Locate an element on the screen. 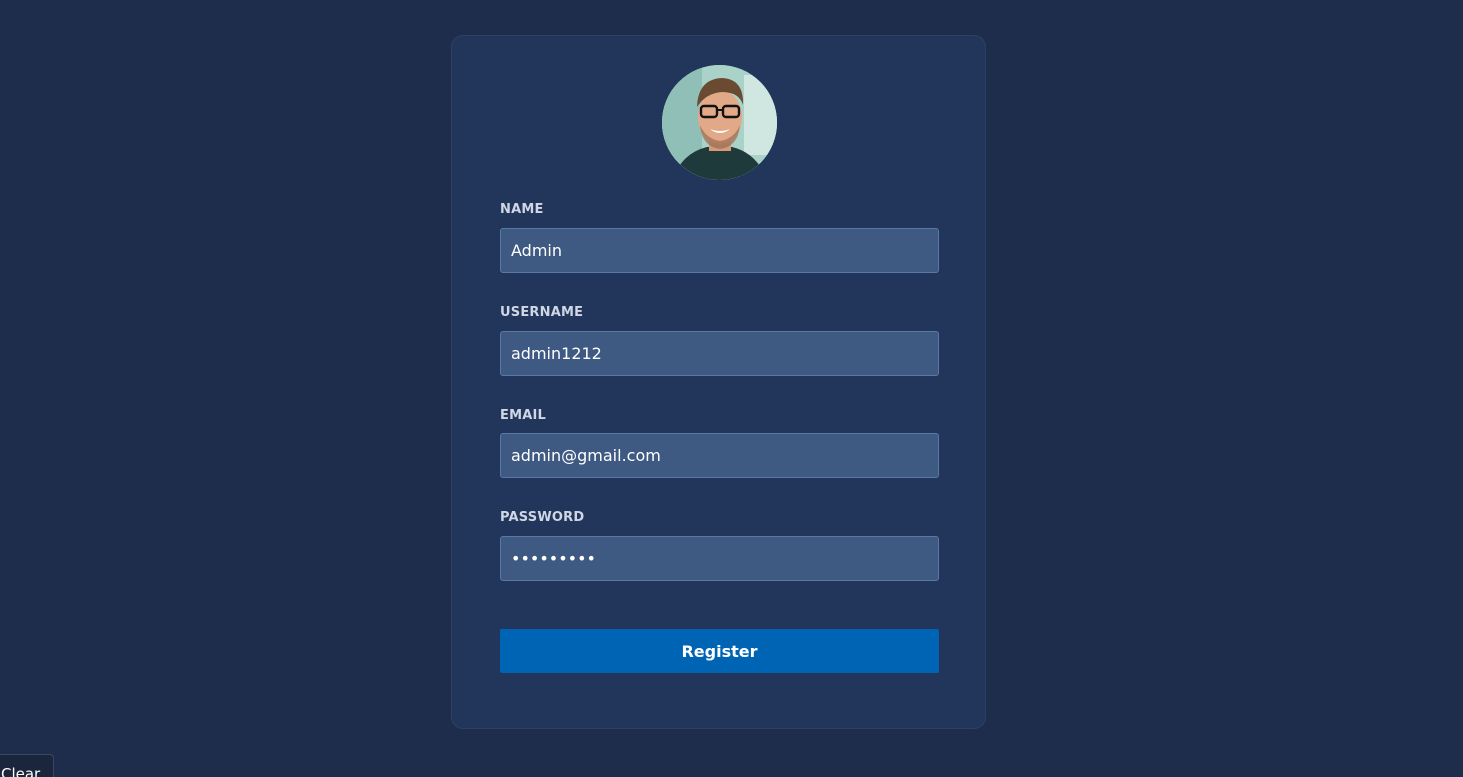  password-label: PASSWORD is located at coordinates (542, 517).